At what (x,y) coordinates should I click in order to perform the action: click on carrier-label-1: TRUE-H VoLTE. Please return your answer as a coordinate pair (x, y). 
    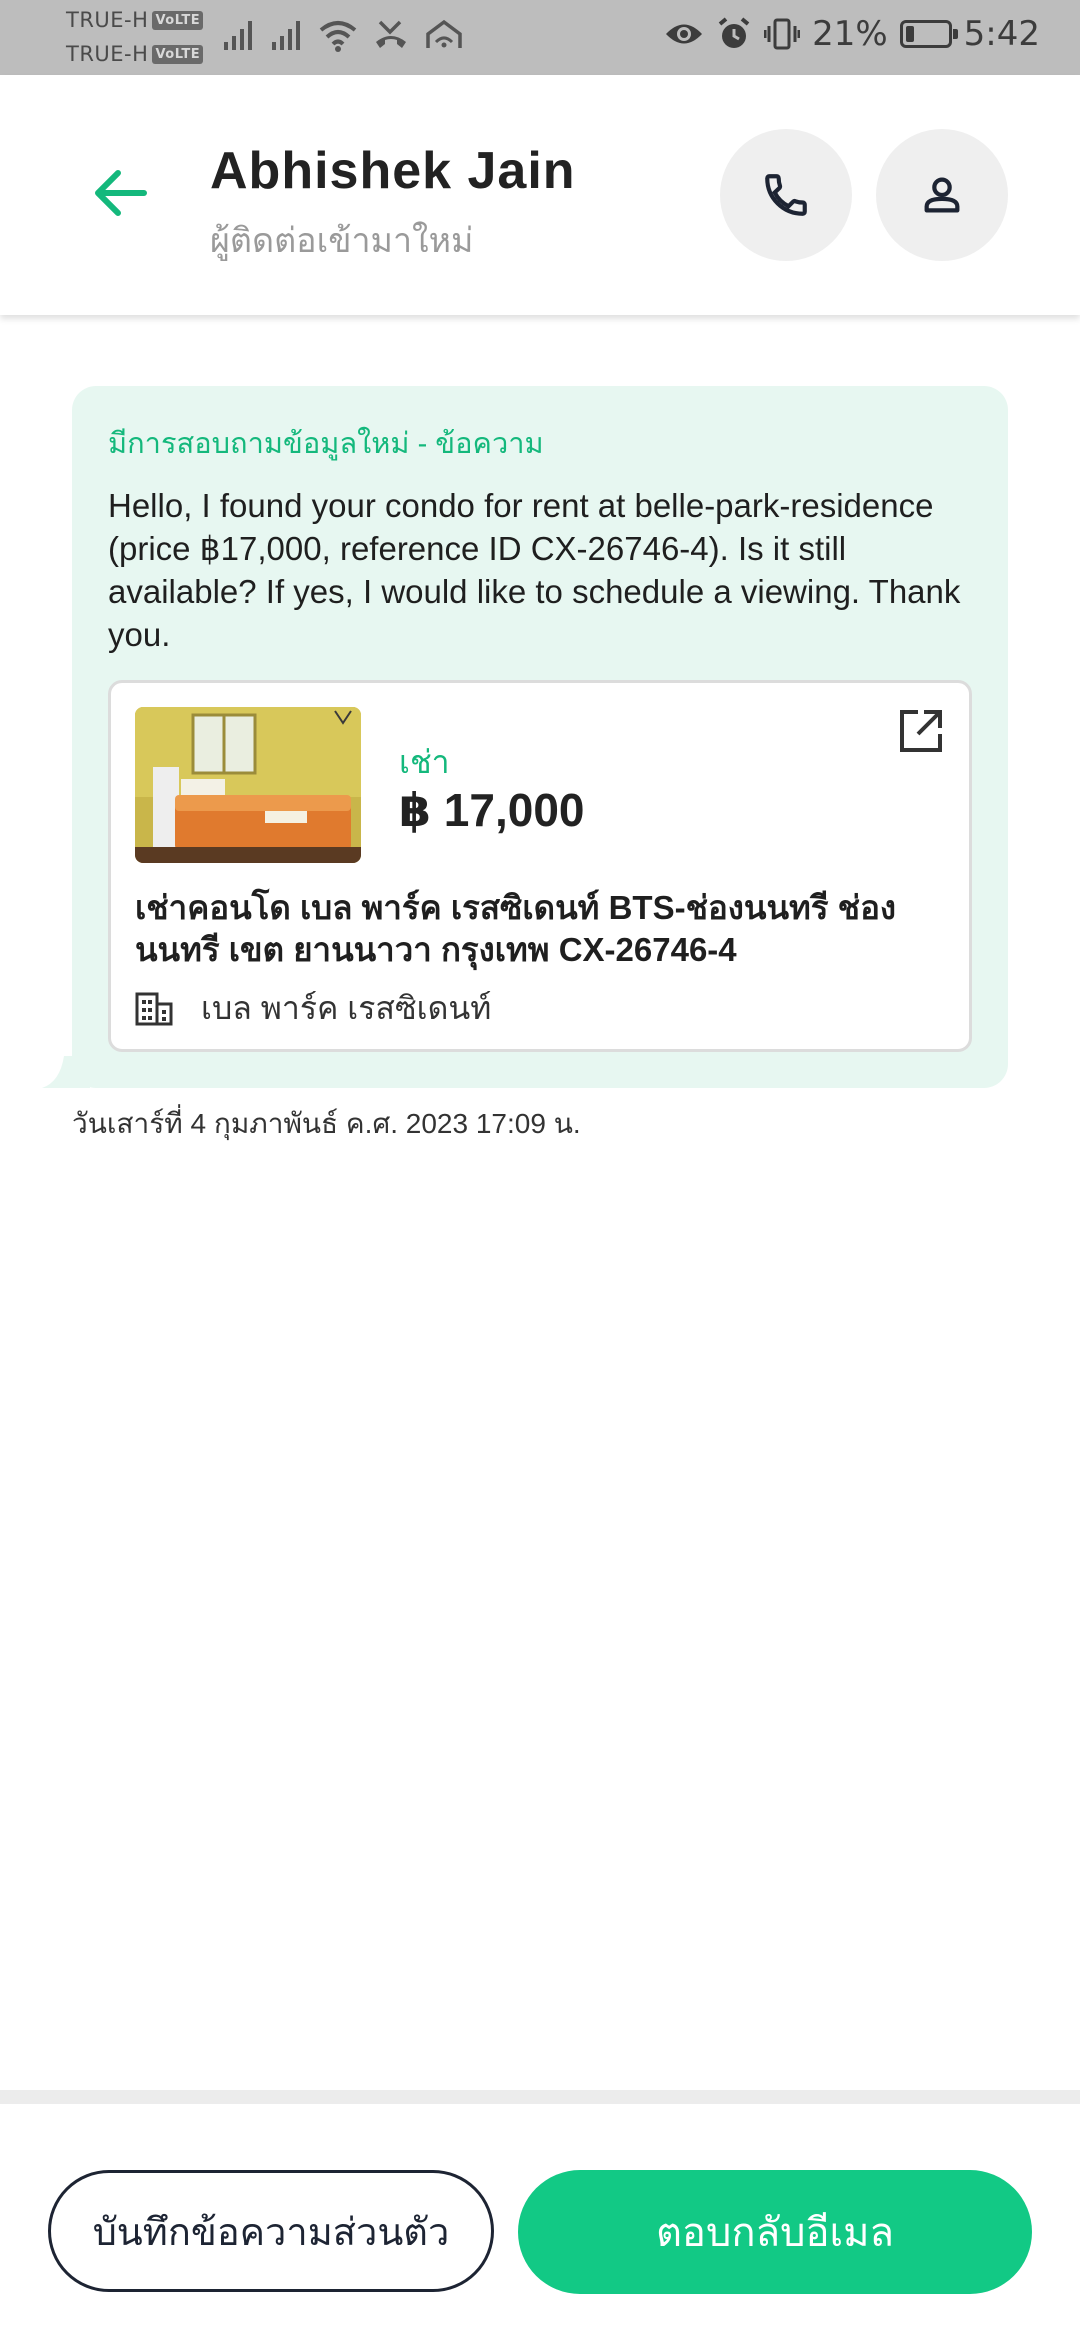
    Looking at the image, I should click on (135, 20).